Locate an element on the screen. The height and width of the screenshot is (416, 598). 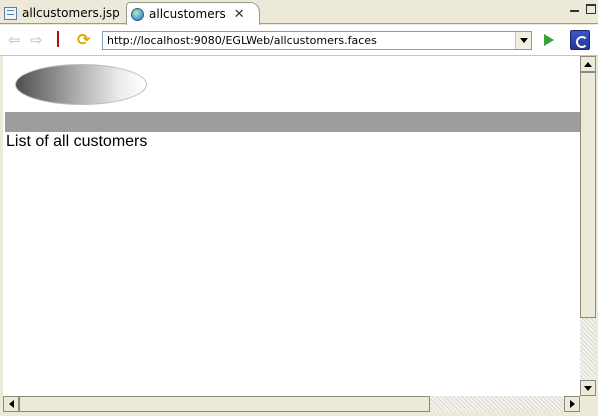
globe-icon is located at coordinates (137, 14).